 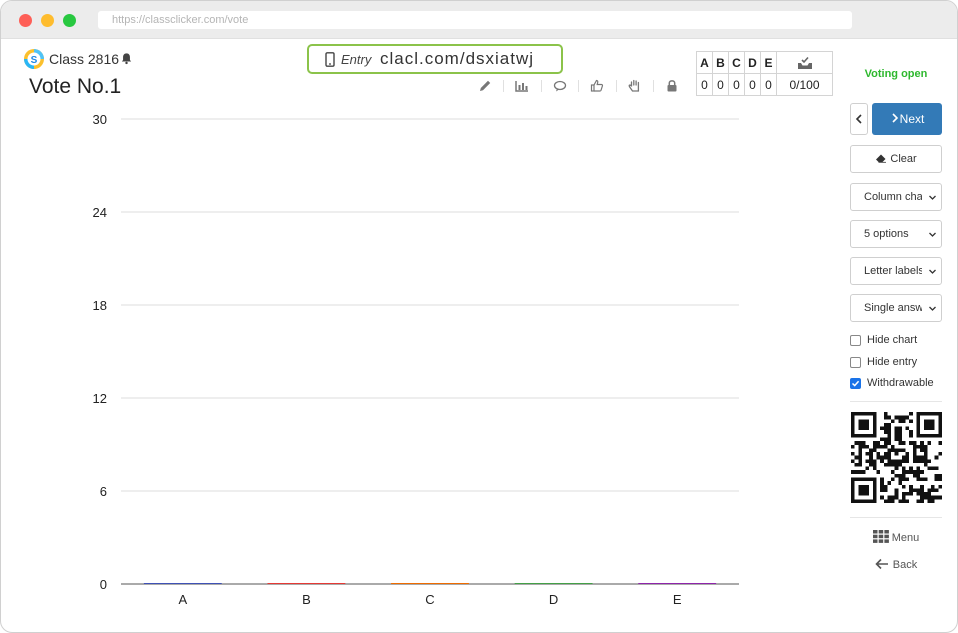 I want to click on next-button: Next, so click(x=907, y=119).